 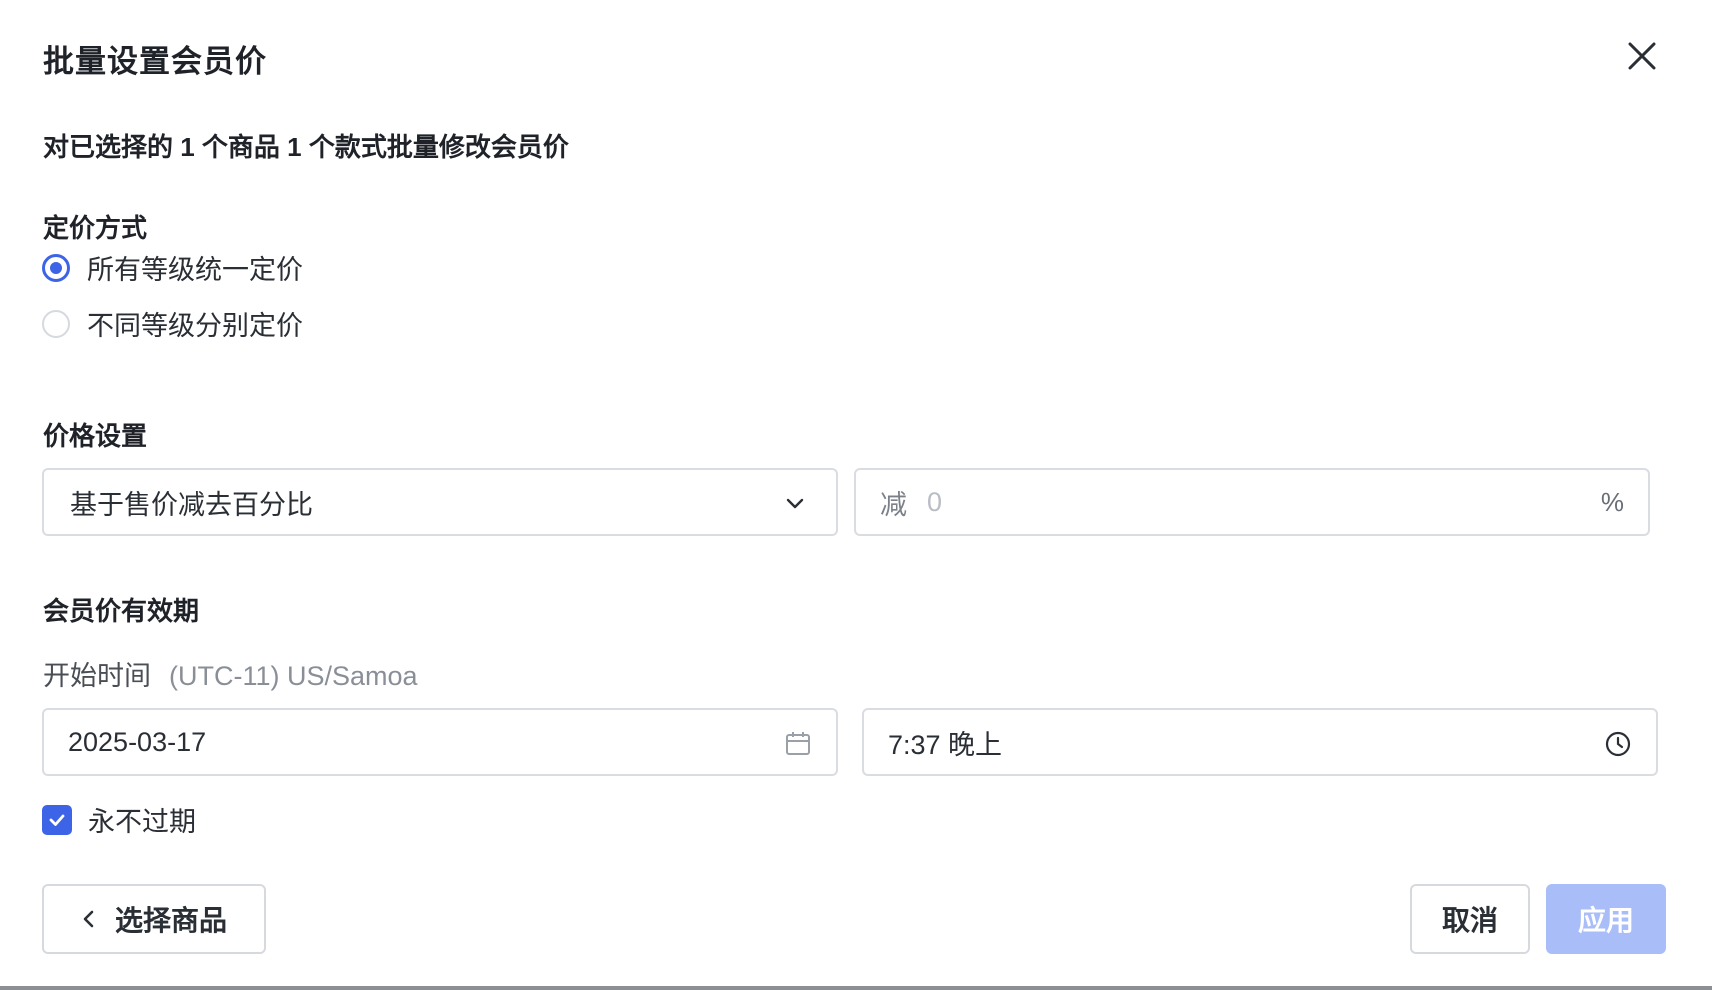 I want to click on radio-tiered-pricing-label: 不同等级分别定价, so click(x=195, y=326).